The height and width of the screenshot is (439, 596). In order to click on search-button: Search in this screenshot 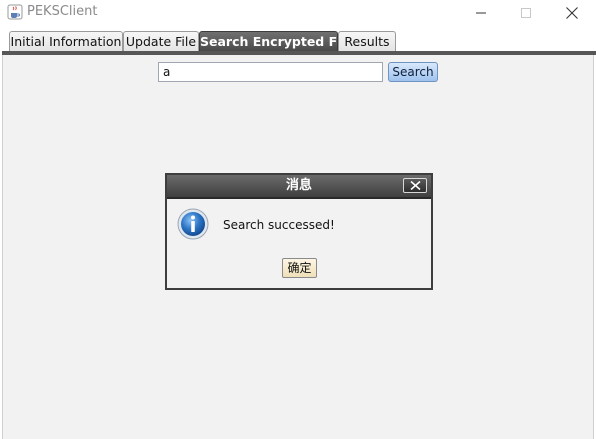, I will do `click(413, 72)`.